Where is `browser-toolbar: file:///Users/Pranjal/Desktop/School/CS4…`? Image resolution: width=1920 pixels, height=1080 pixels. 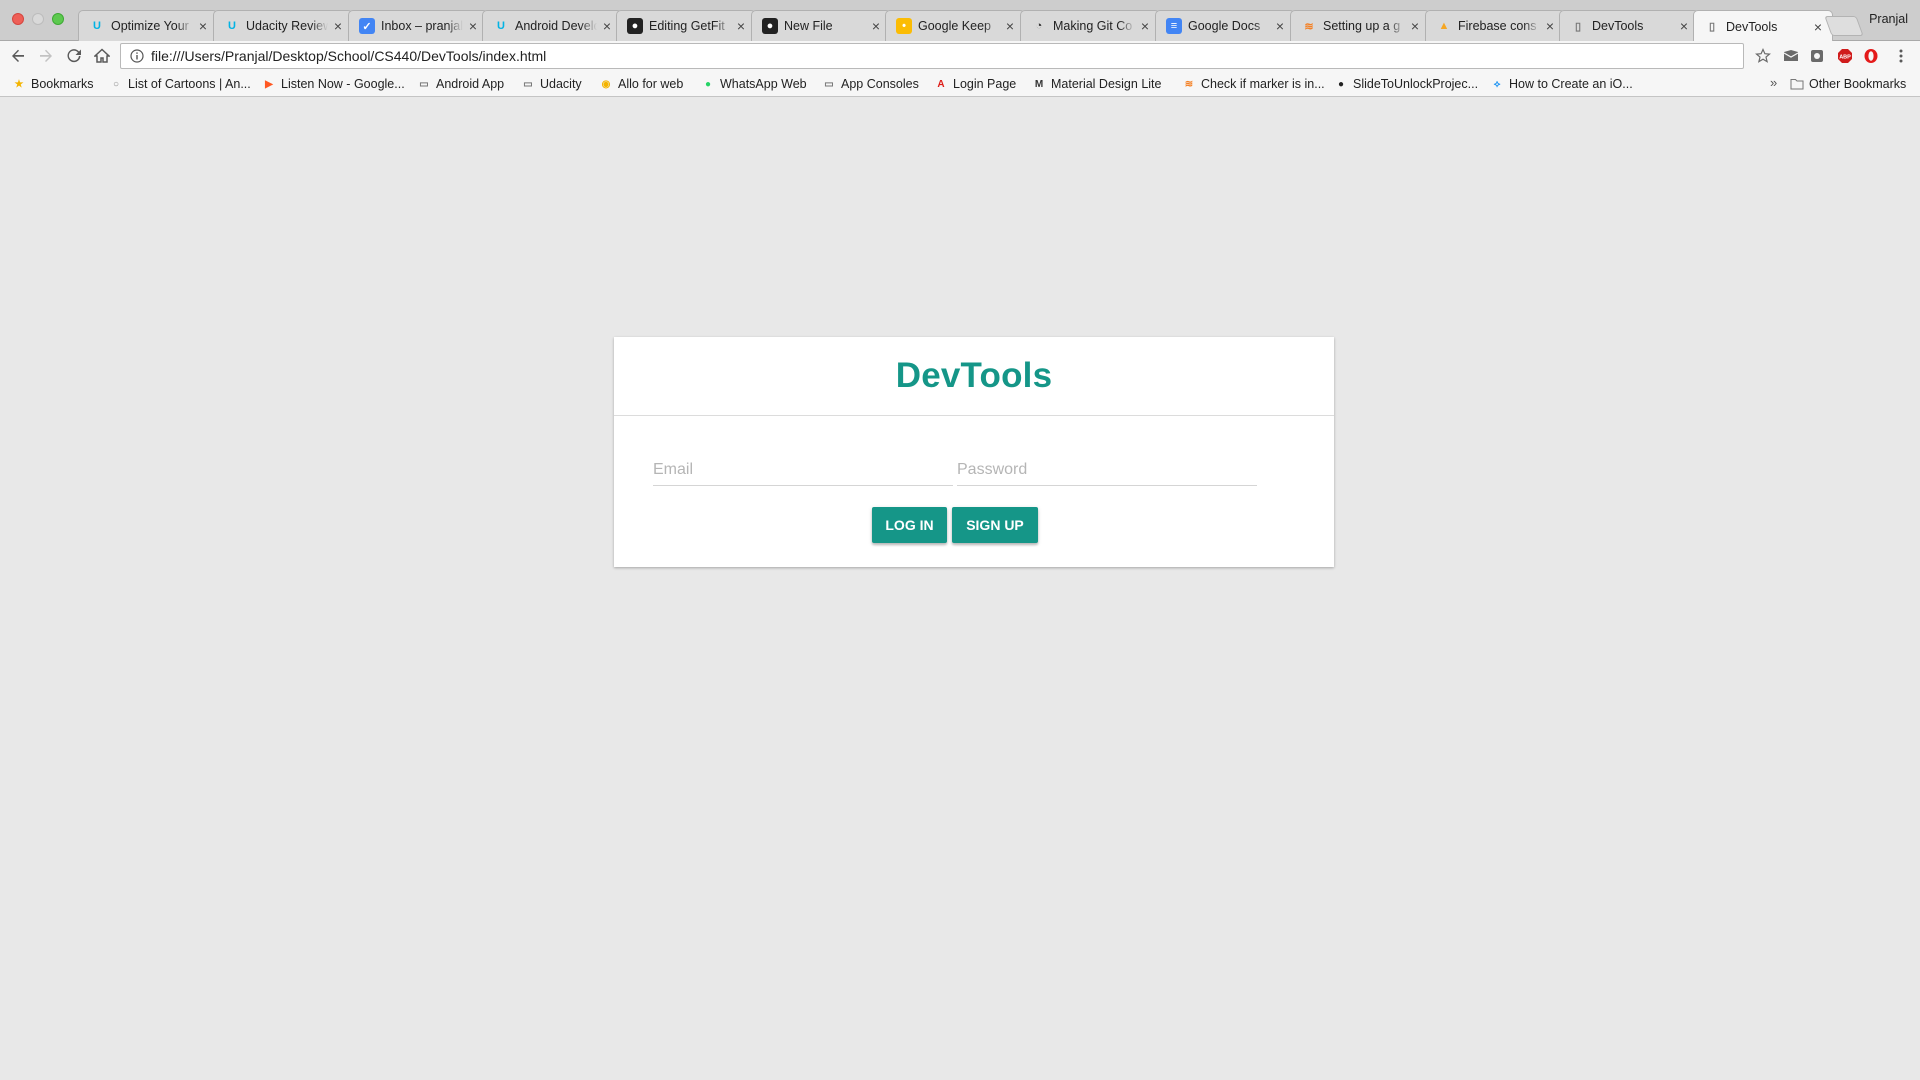
browser-toolbar: file:///Users/Pranjal/Desktop/School/CS4… is located at coordinates (960, 56).